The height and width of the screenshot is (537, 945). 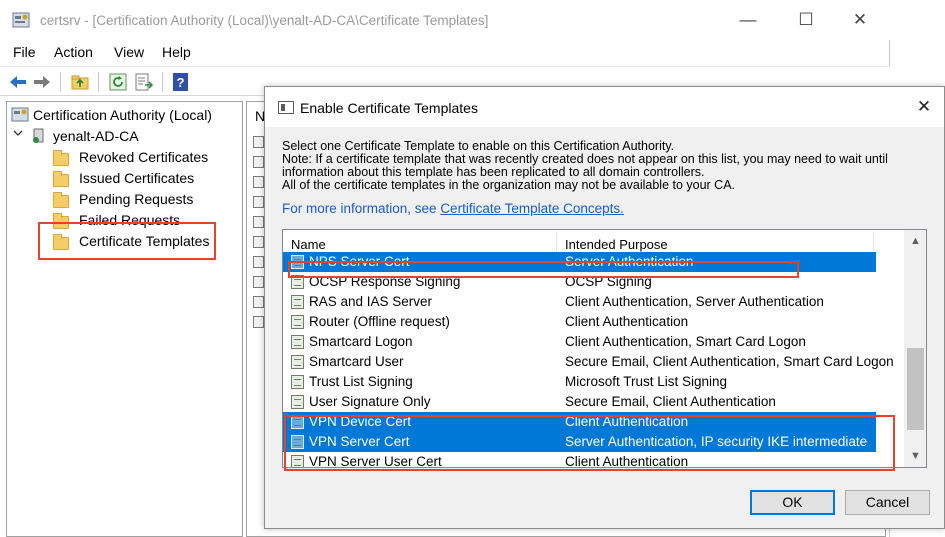 I want to click on template-name: VPN Server Cert, so click(x=359, y=441).